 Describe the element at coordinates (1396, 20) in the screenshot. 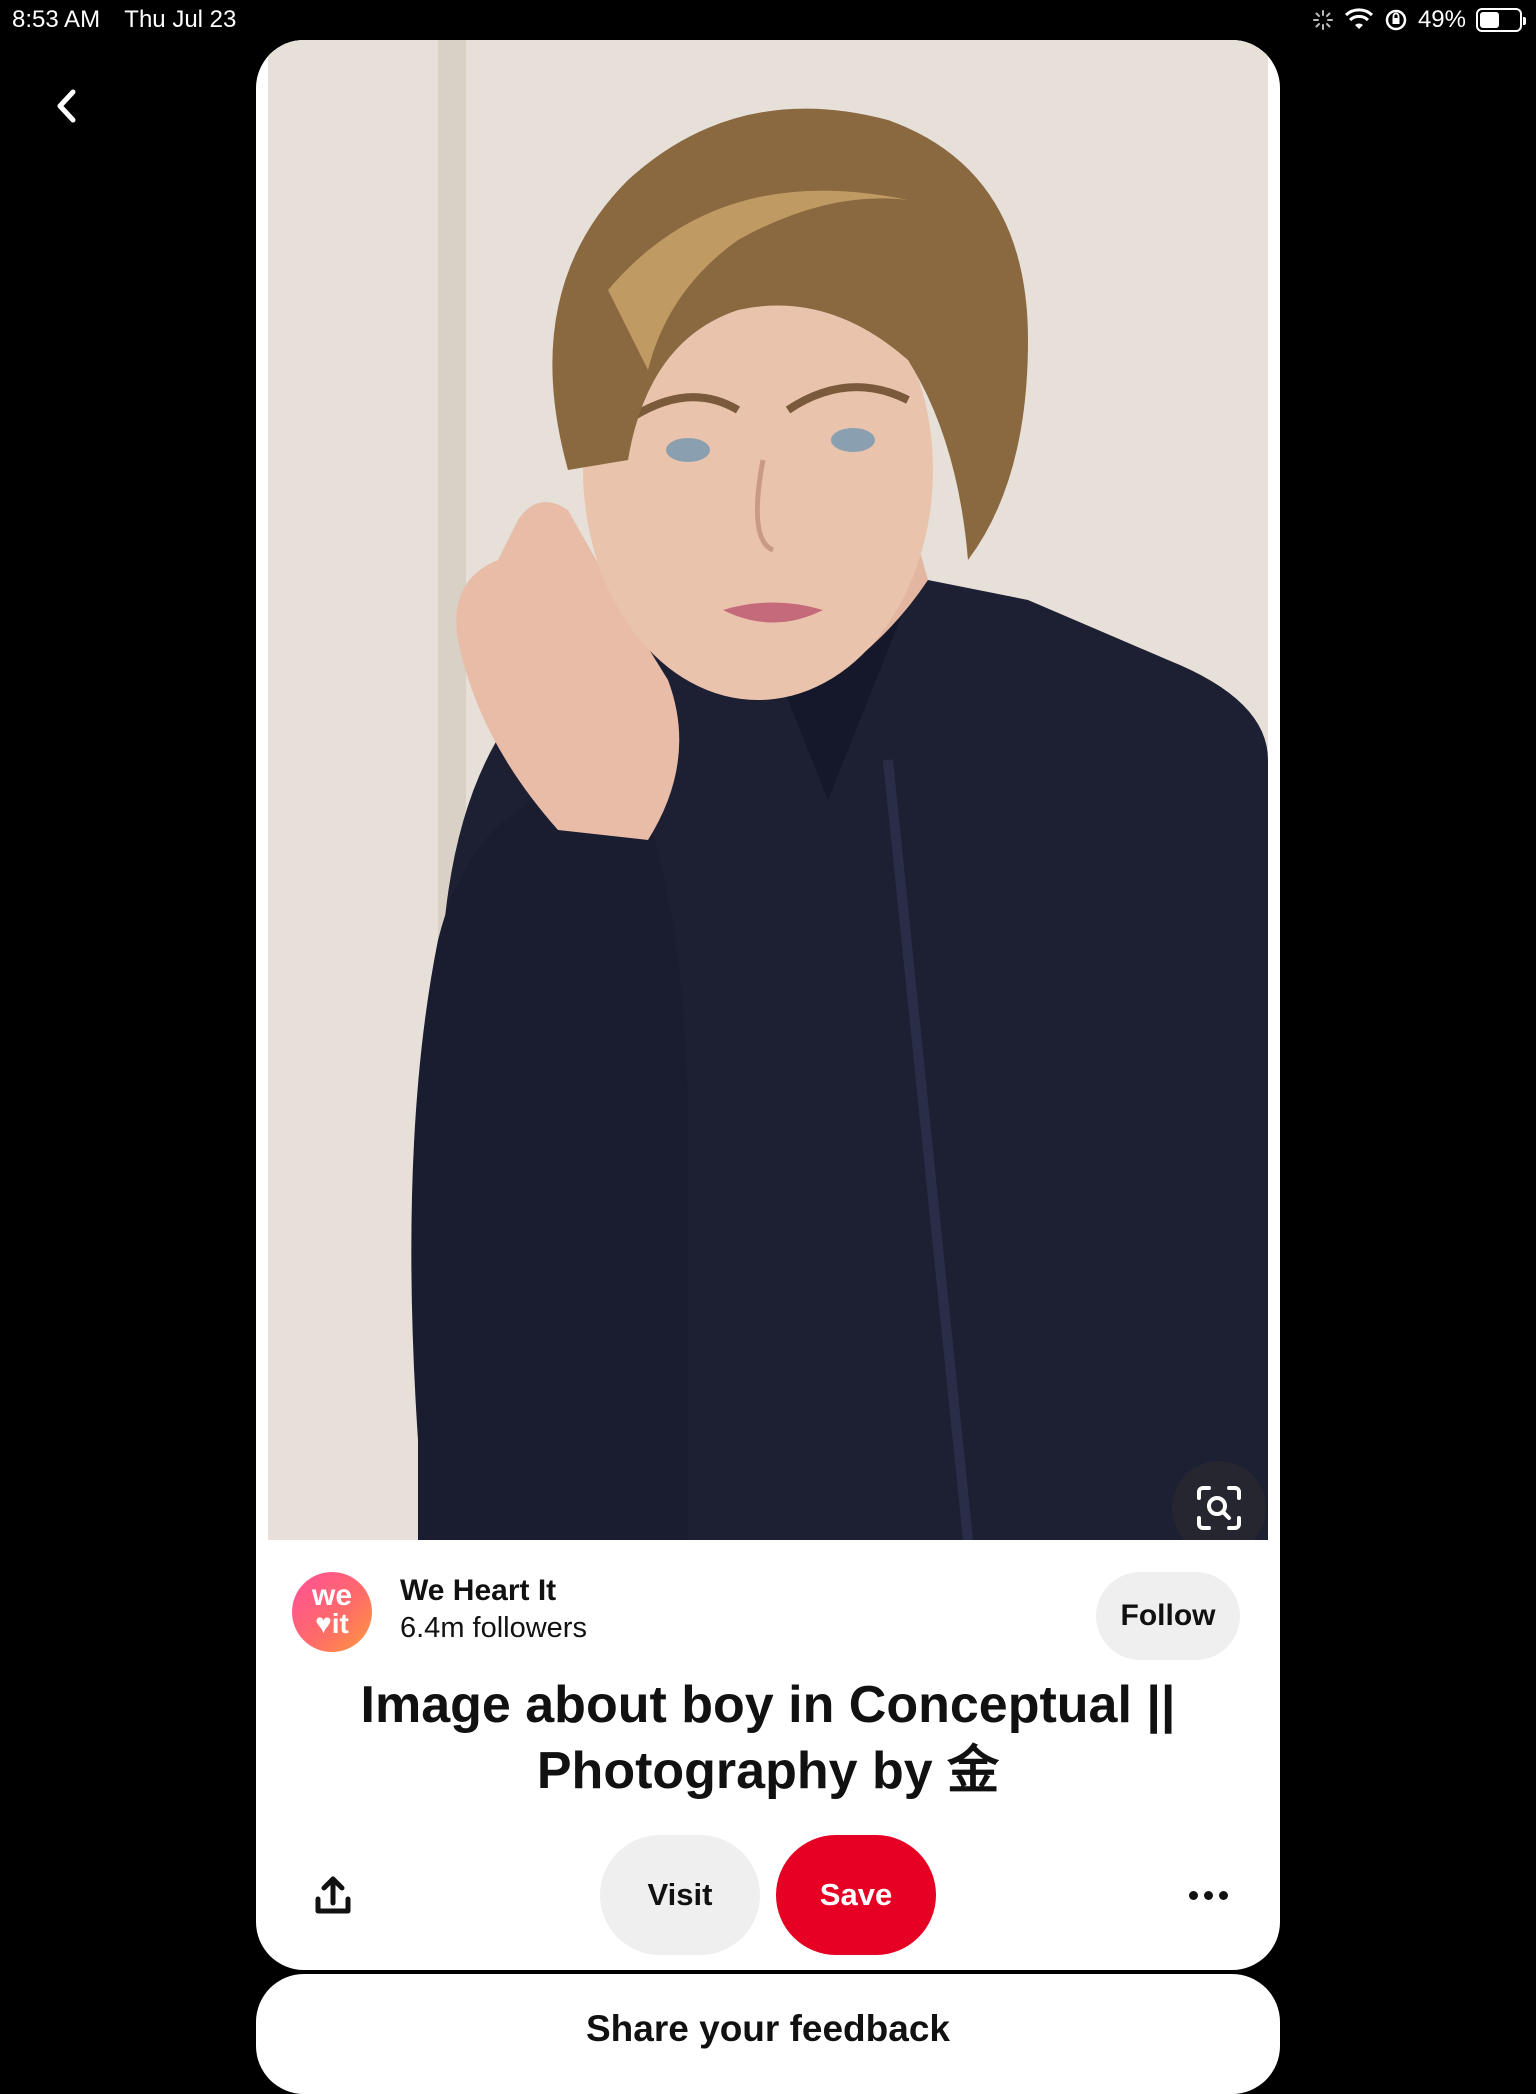

I see `orientation-lock-icon` at that location.